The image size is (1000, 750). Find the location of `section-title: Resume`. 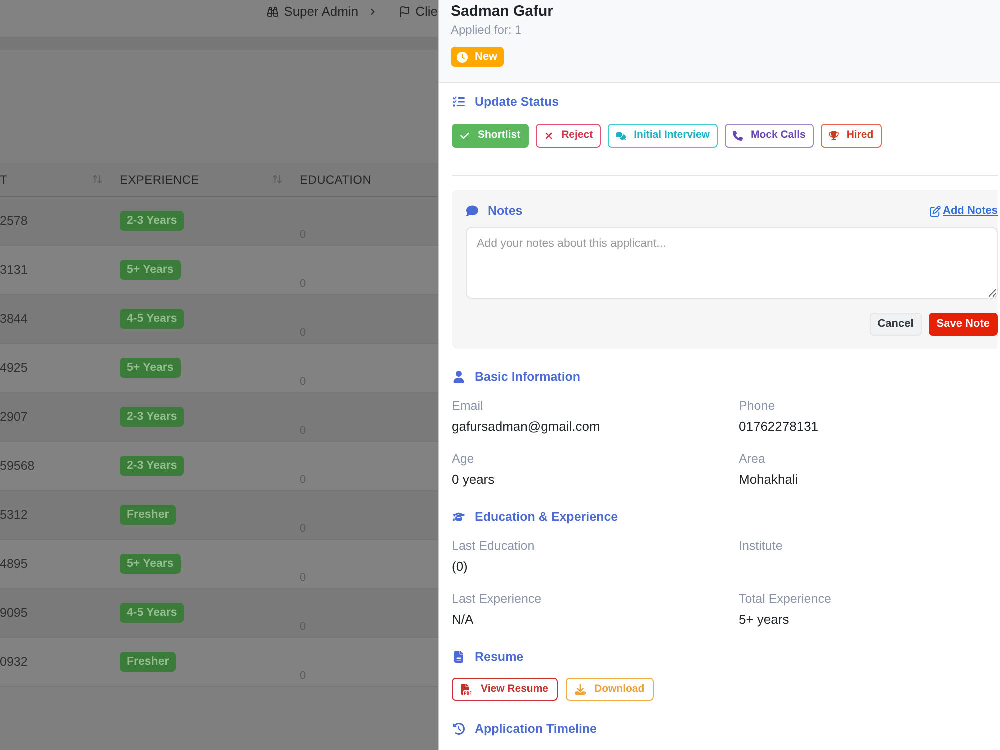

section-title: Resume is located at coordinates (499, 657).